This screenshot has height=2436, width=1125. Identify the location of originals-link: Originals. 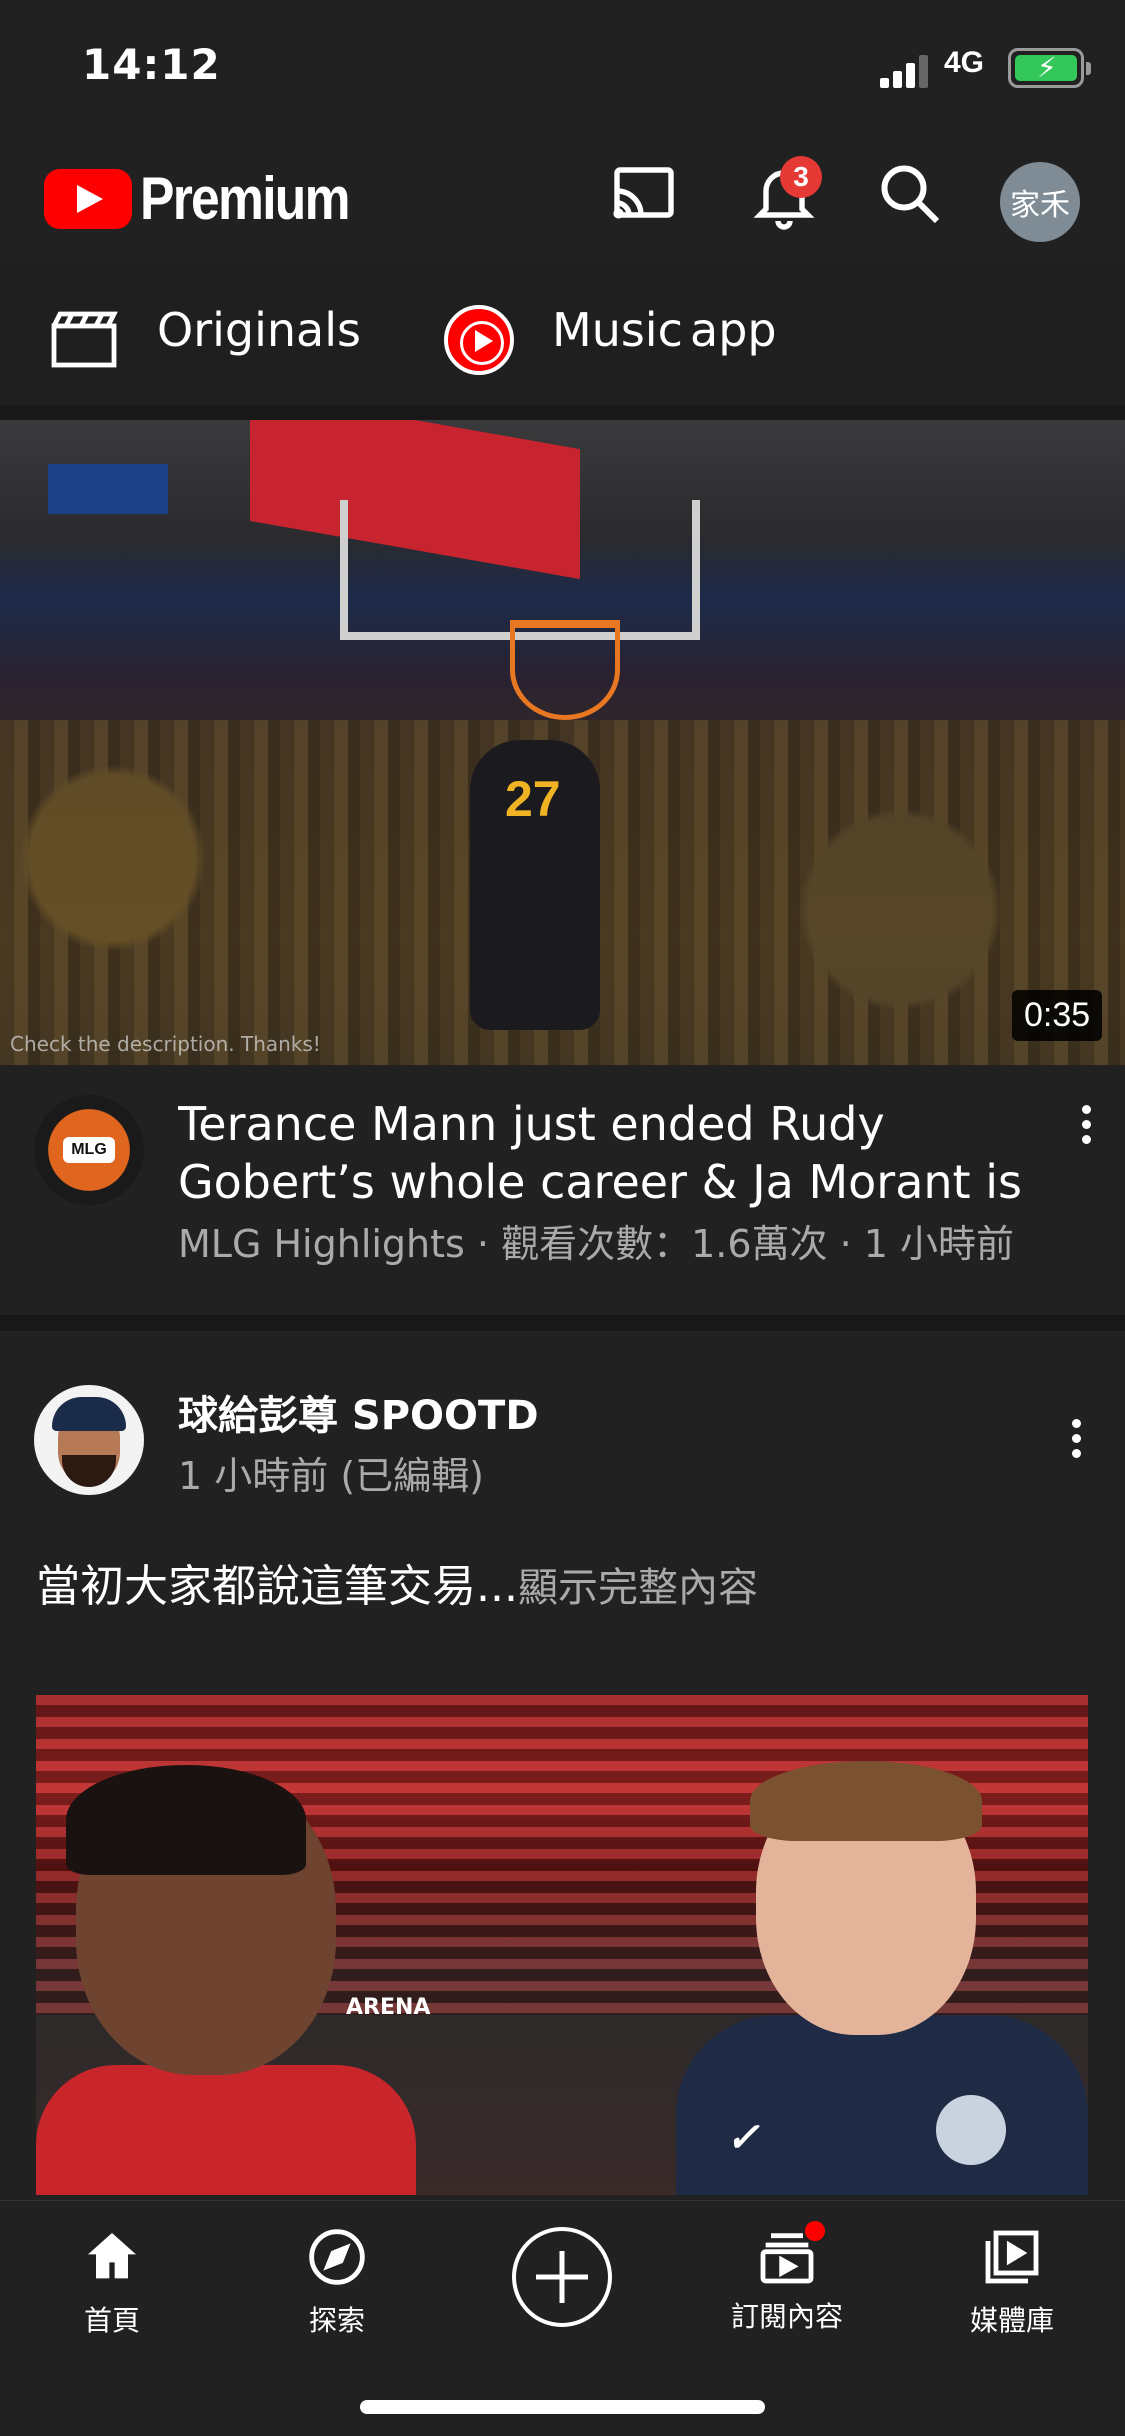
(259, 330).